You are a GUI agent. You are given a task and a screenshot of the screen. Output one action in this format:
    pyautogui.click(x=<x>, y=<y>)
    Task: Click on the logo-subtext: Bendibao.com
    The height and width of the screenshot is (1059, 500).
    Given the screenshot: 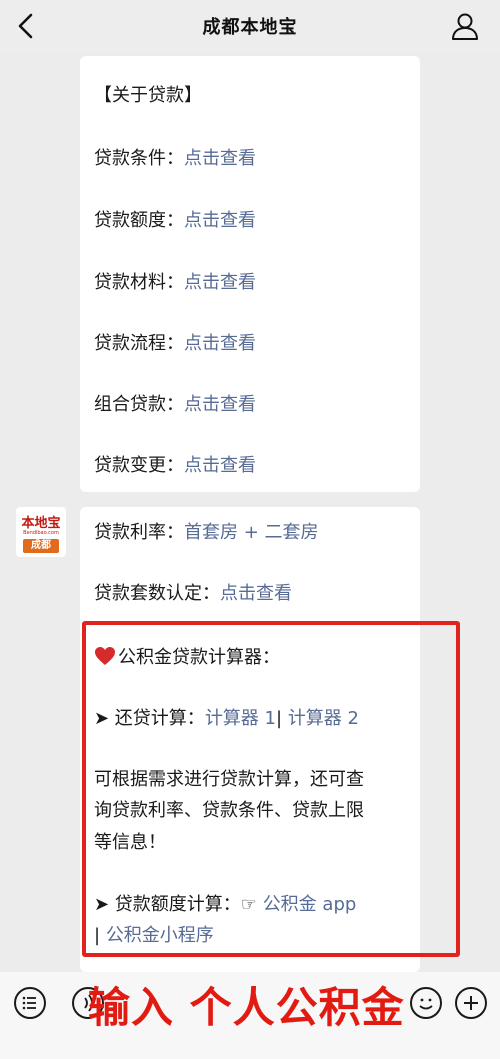 What is the action you would take?
    pyautogui.click(x=41, y=533)
    